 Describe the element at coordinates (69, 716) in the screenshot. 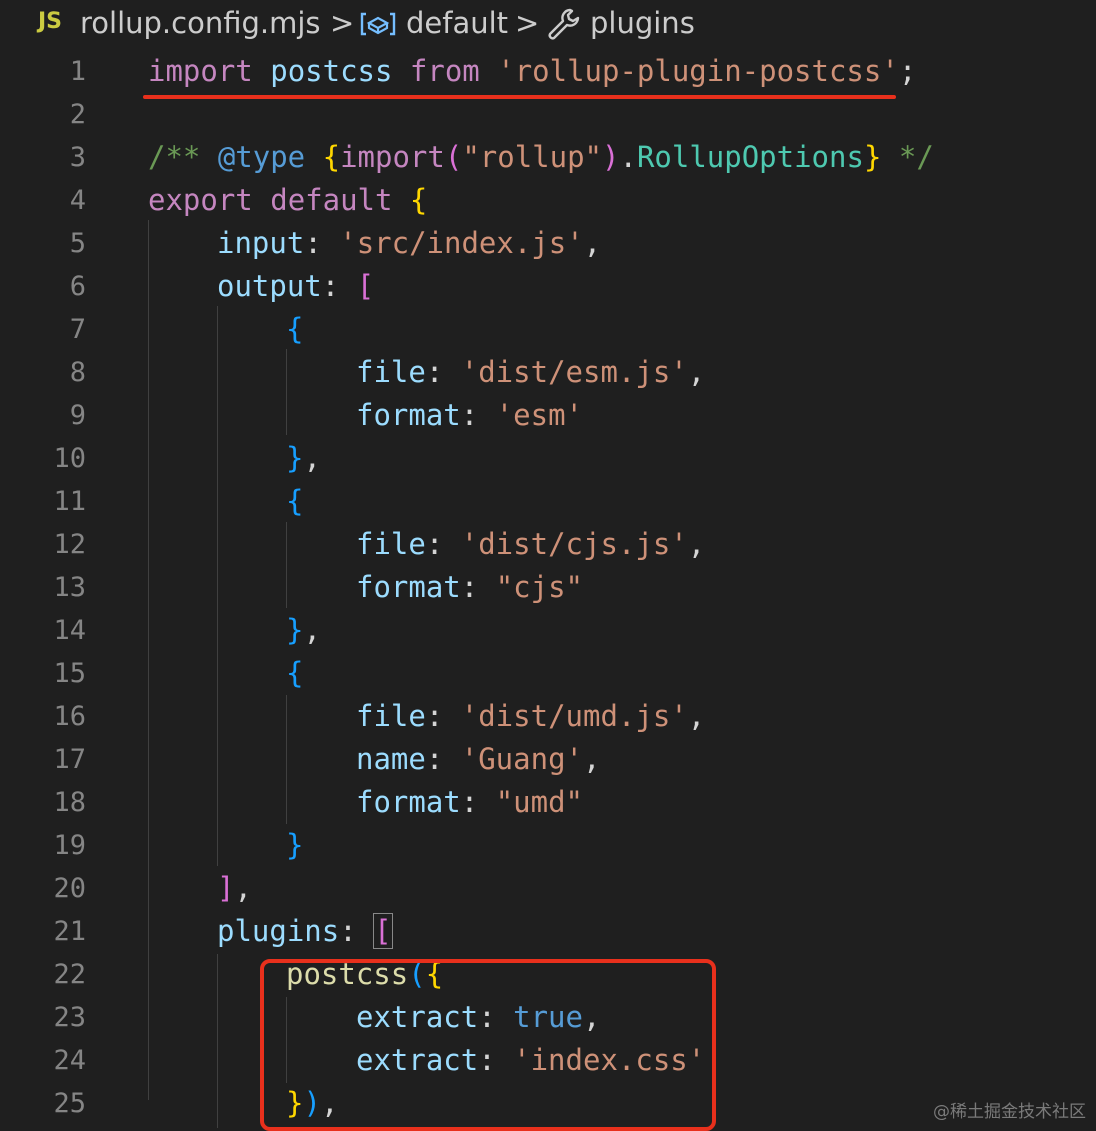

I see `line-number: 16` at that location.